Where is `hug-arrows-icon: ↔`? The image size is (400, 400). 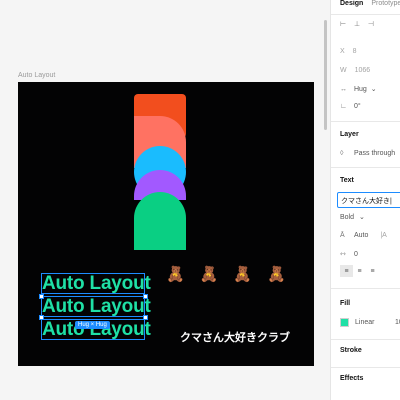
hug-arrows-icon: ↔ is located at coordinates (343, 89).